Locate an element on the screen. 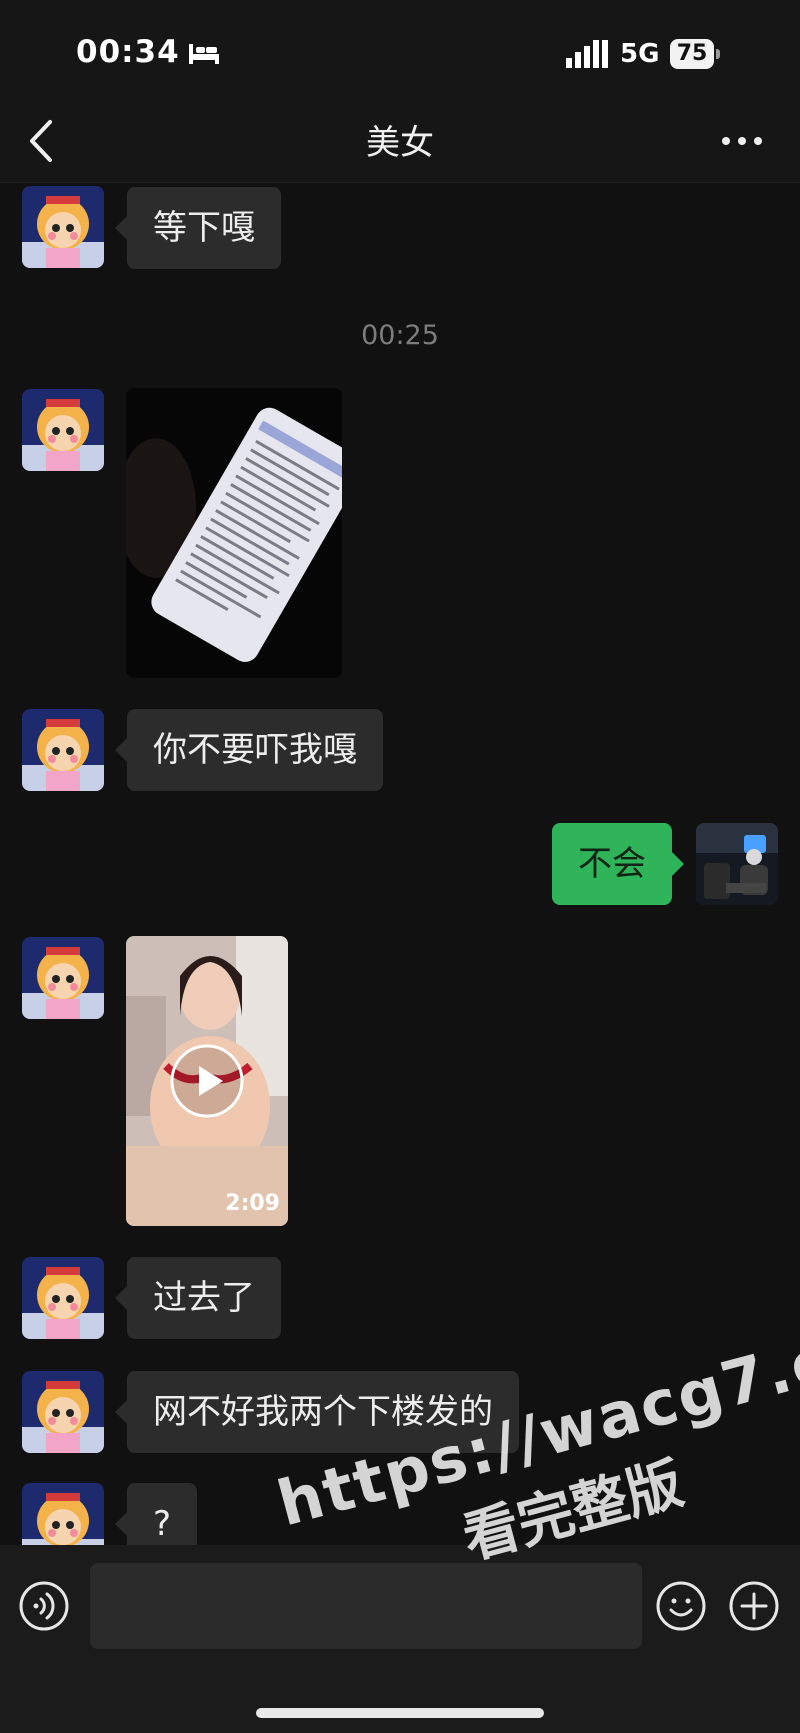 Image resolution: width=800 pixels, height=1733 pixels. video-message: 2:09 is located at coordinates (207, 1081).